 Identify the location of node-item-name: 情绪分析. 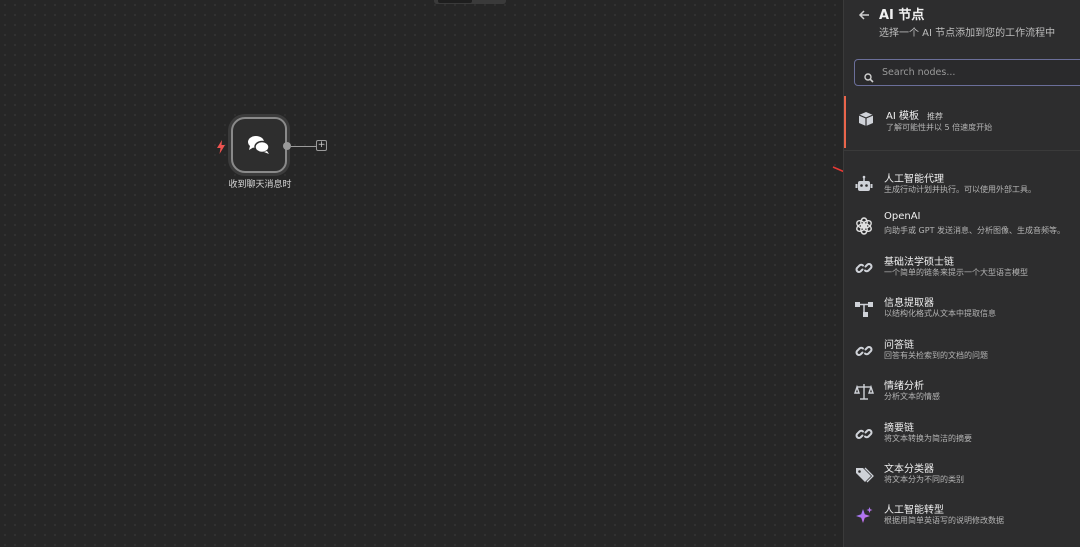
(904, 386).